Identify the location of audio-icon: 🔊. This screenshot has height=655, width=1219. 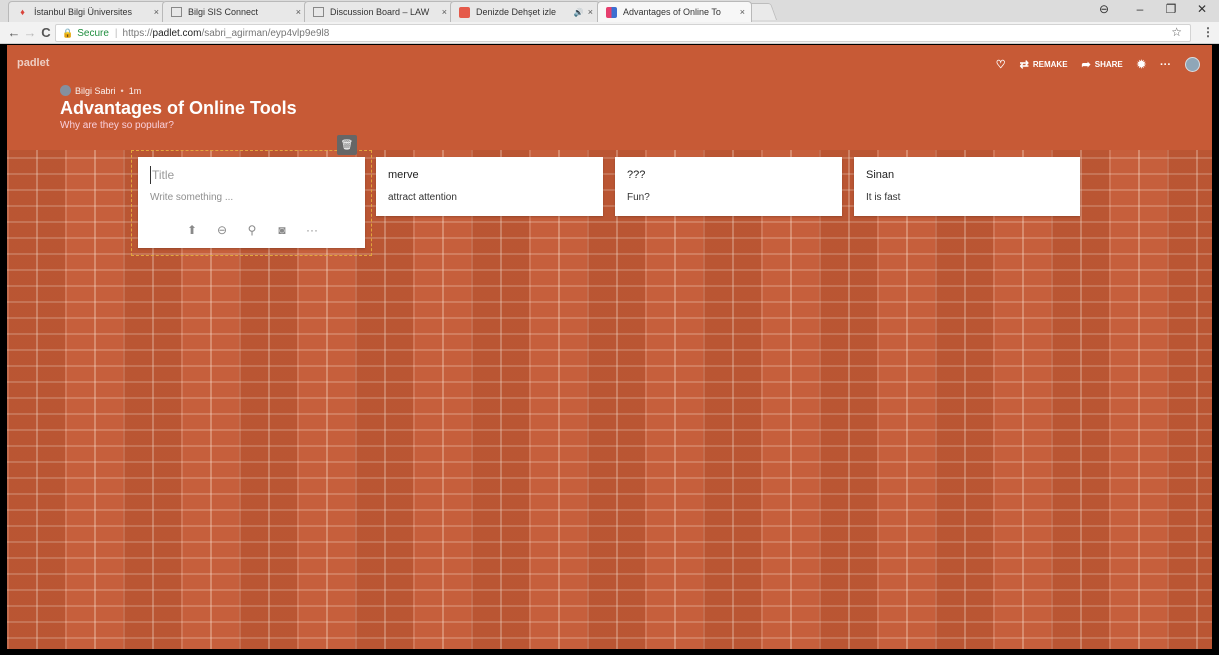
(579, 12).